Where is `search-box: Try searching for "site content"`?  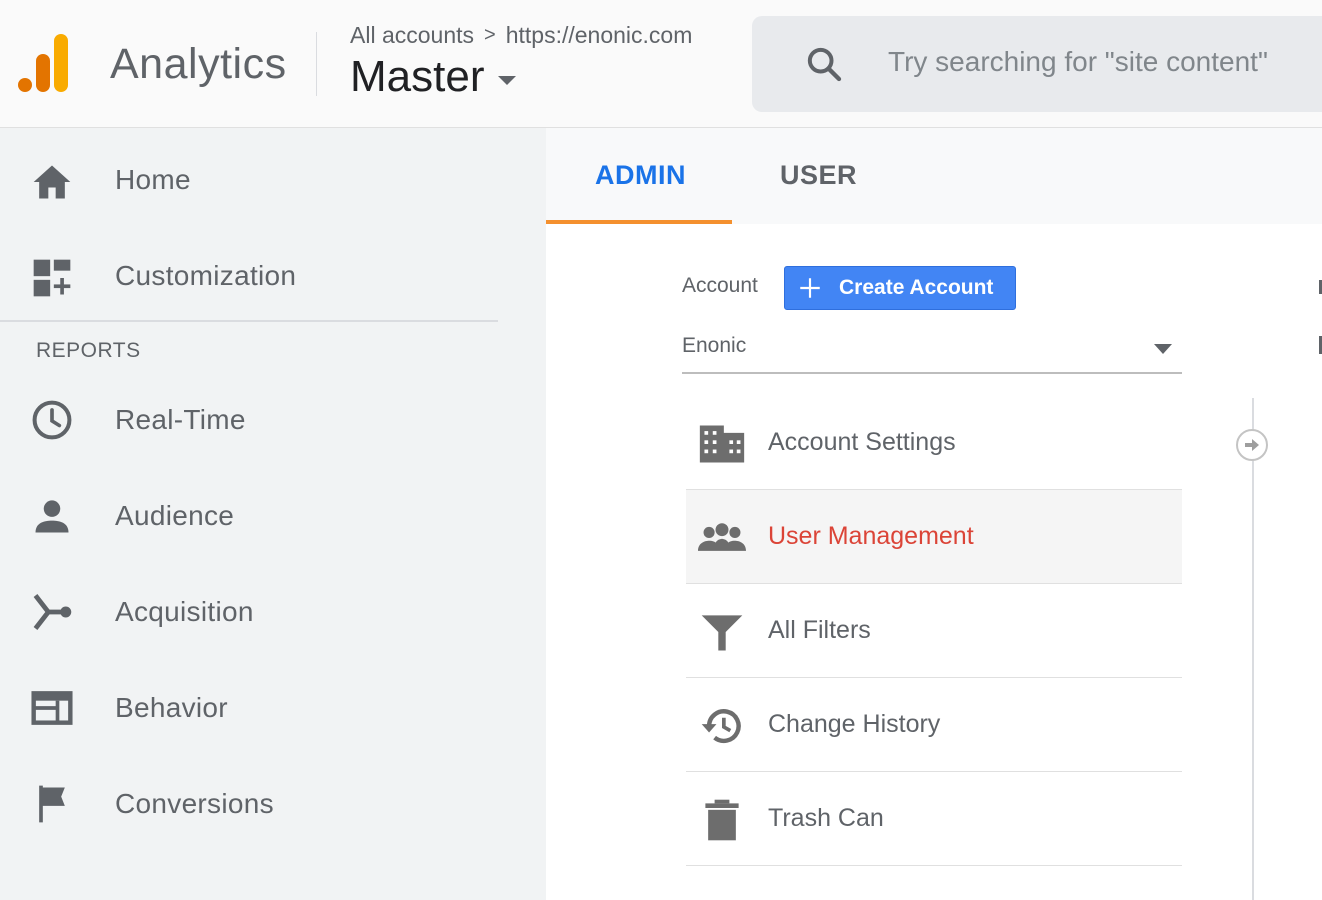
search-box: Try searching for "site content" is located at coordinates (1037, 64).